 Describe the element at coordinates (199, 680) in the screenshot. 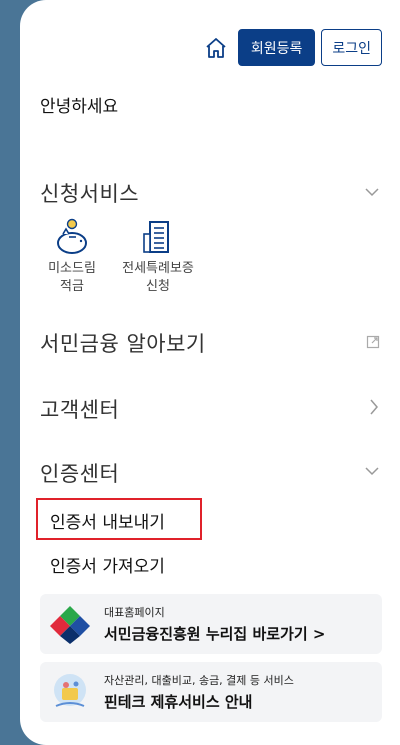

I see `banner-subtitle: 자산관리, 대출비교, 송금, 결제 등 서비스` at that location.